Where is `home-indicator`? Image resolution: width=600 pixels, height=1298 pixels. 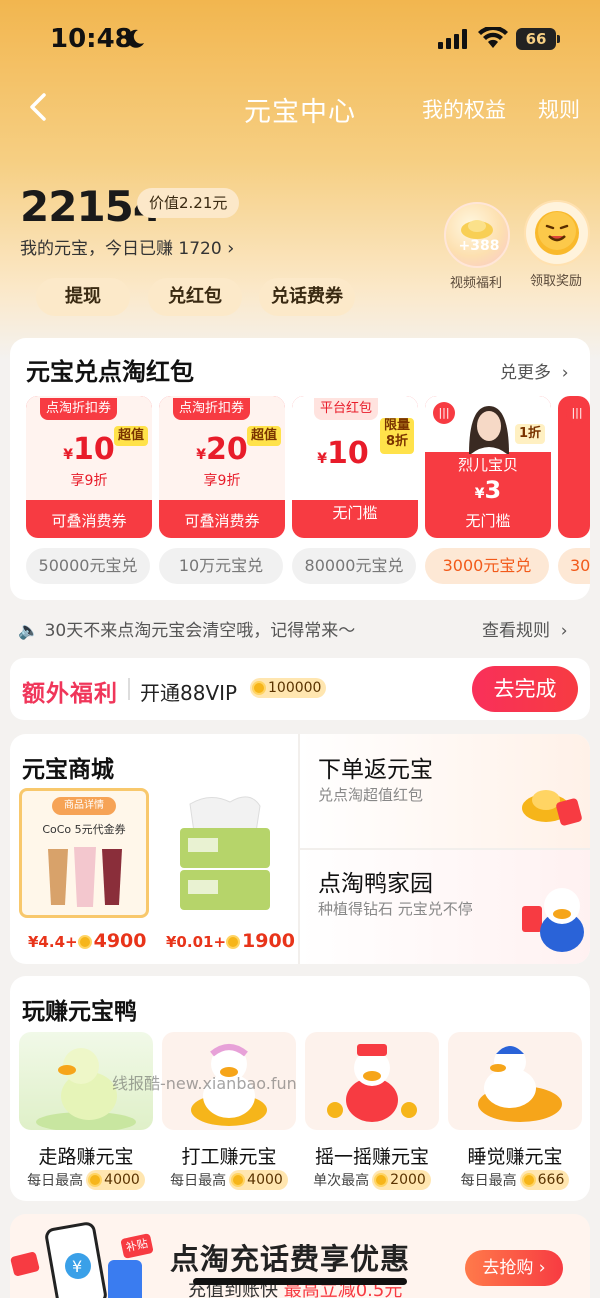 home-indicator is located at coordinates (300, 1281).